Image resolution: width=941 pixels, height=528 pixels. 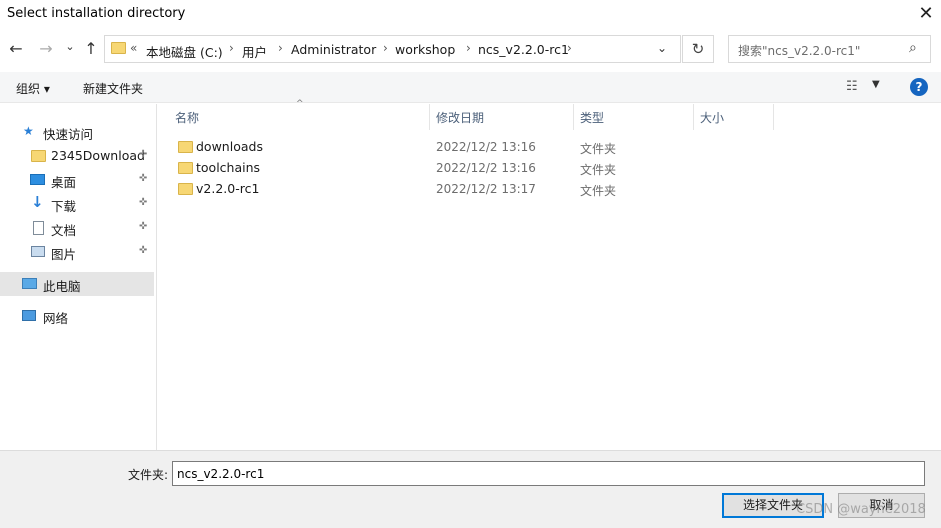 I want to click on sidebar-item-label: 下载, so click(x=64, y=206).